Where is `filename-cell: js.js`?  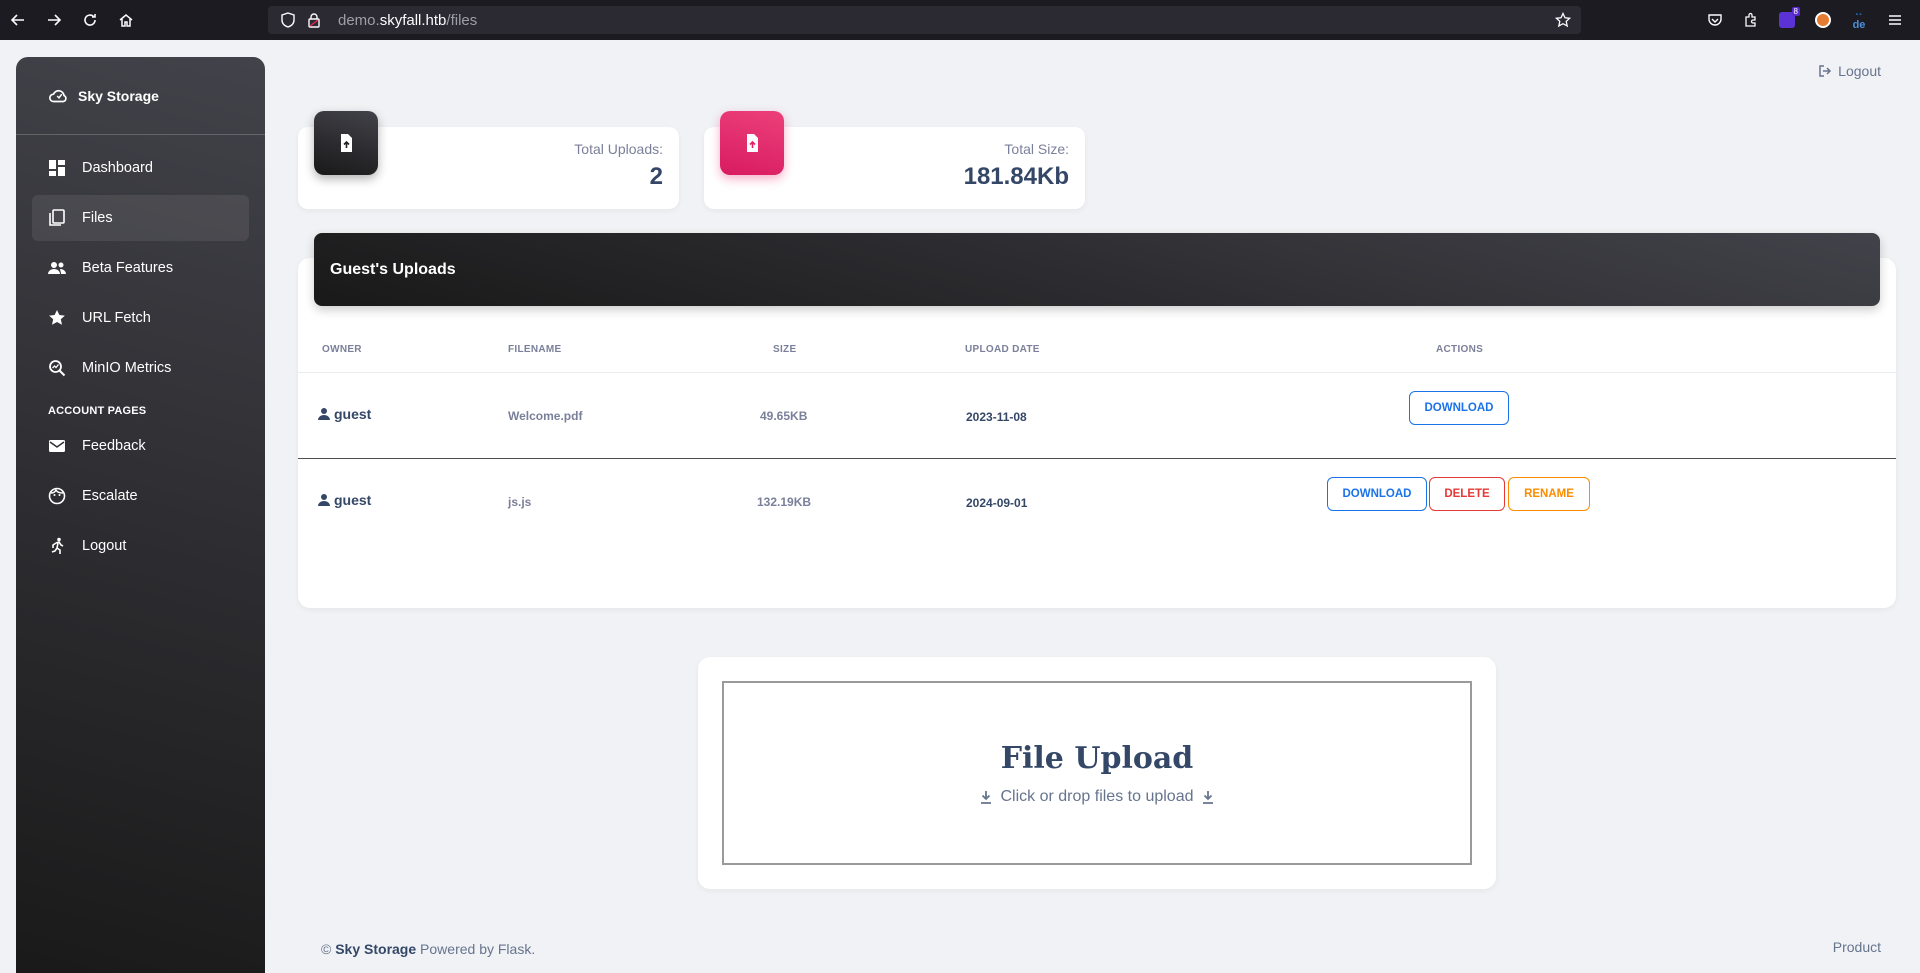
filename-cell: js.js is located at coordinates (520, 502).